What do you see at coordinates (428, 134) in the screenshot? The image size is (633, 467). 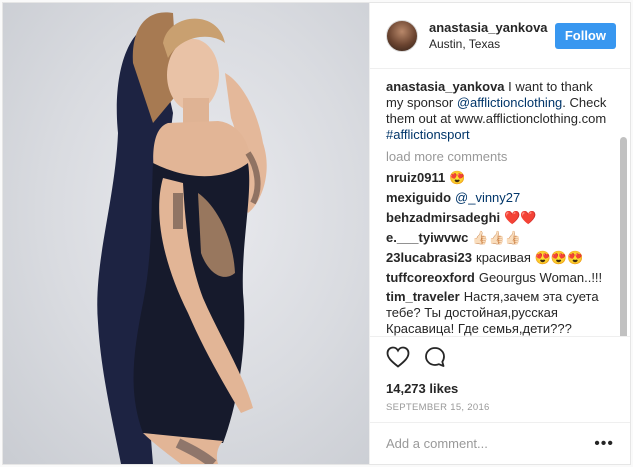 I see `caption-hashtag: #afflictionsport` at bounding box center [428, 134].